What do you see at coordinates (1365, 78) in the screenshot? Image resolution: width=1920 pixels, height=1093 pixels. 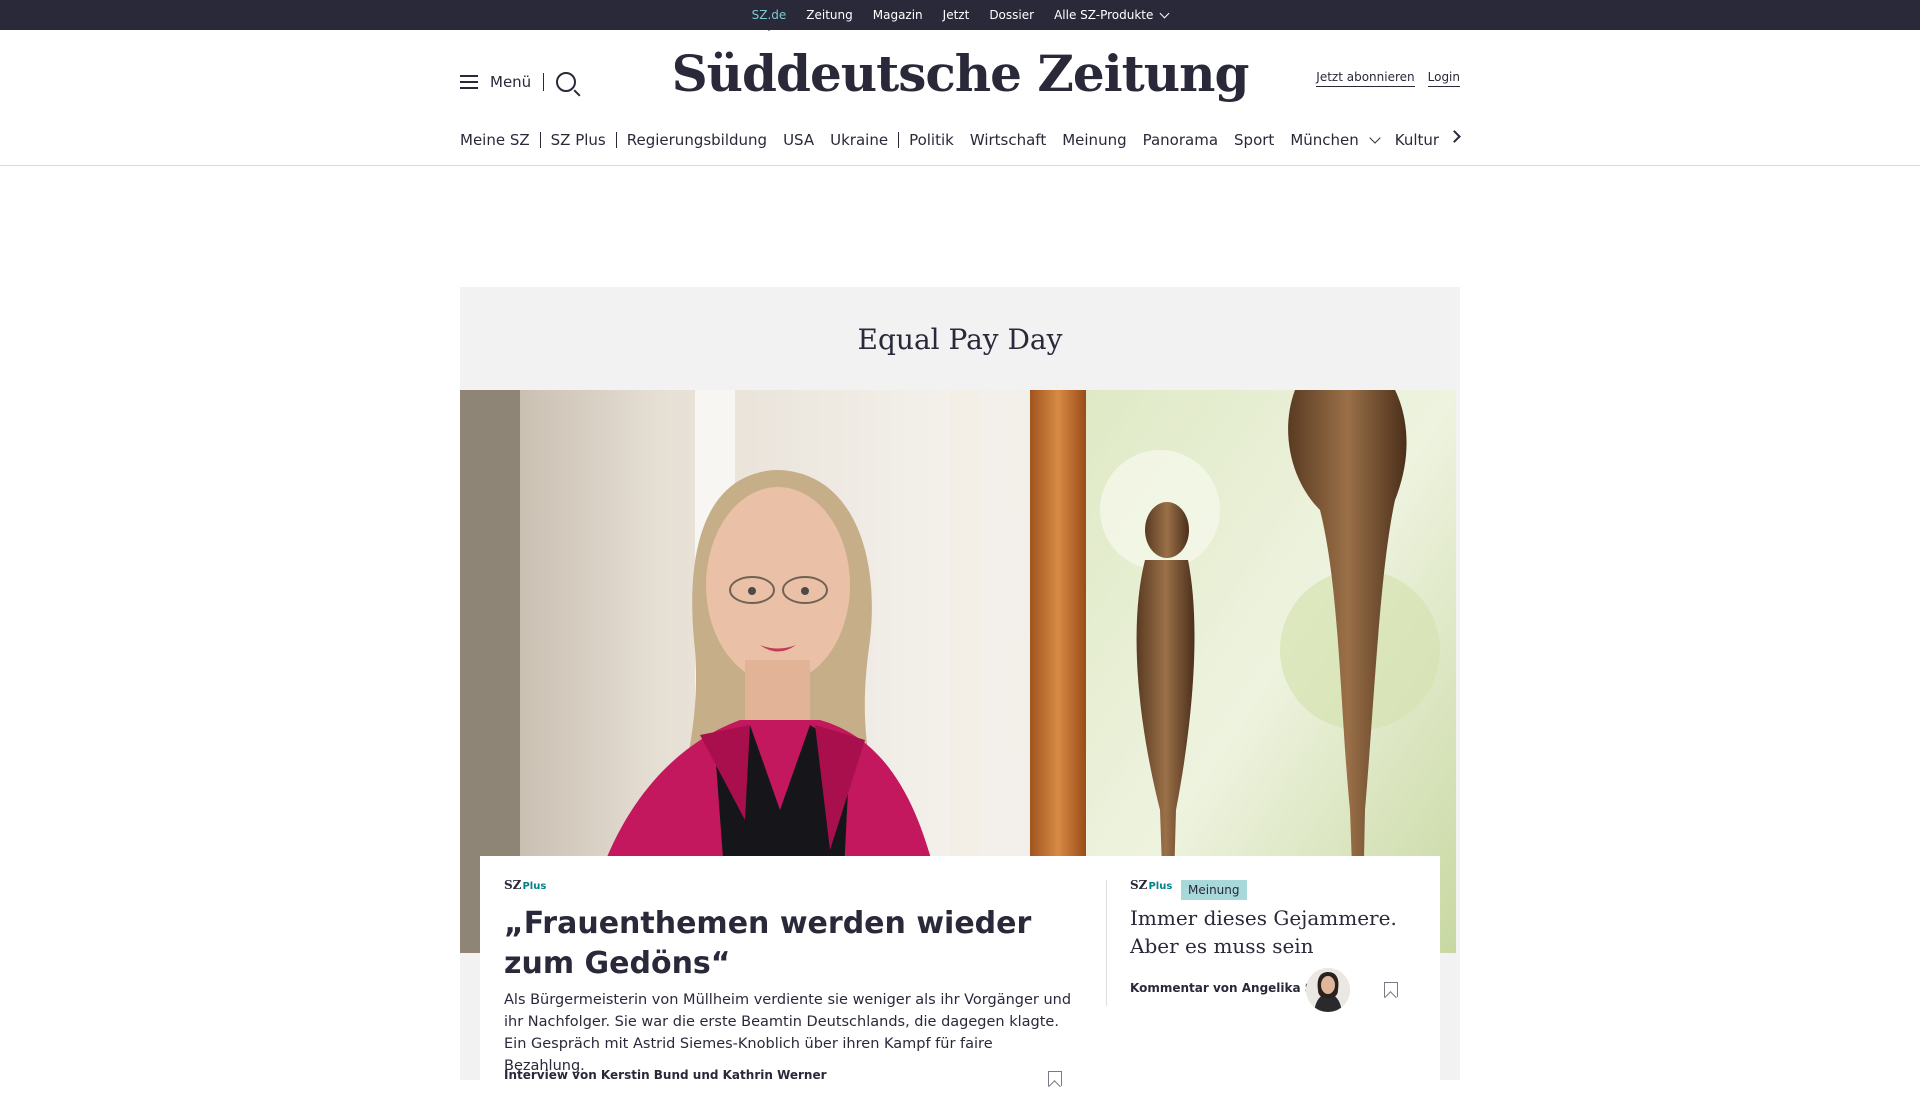 I see `subscribe-link: Jetzt abonnieren` at bounding box center [1365, 78].